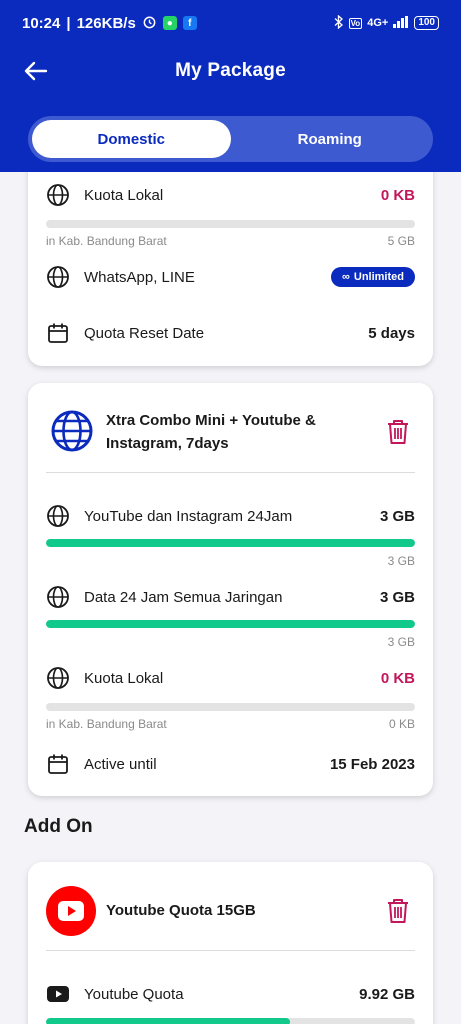 The width and height of the screenshot is (461, 1024). What do you see at coordinates (372, 764) in the screenshot?
I see `active-until-value: 15 Feb 2023` at bounding box center [372, 764].